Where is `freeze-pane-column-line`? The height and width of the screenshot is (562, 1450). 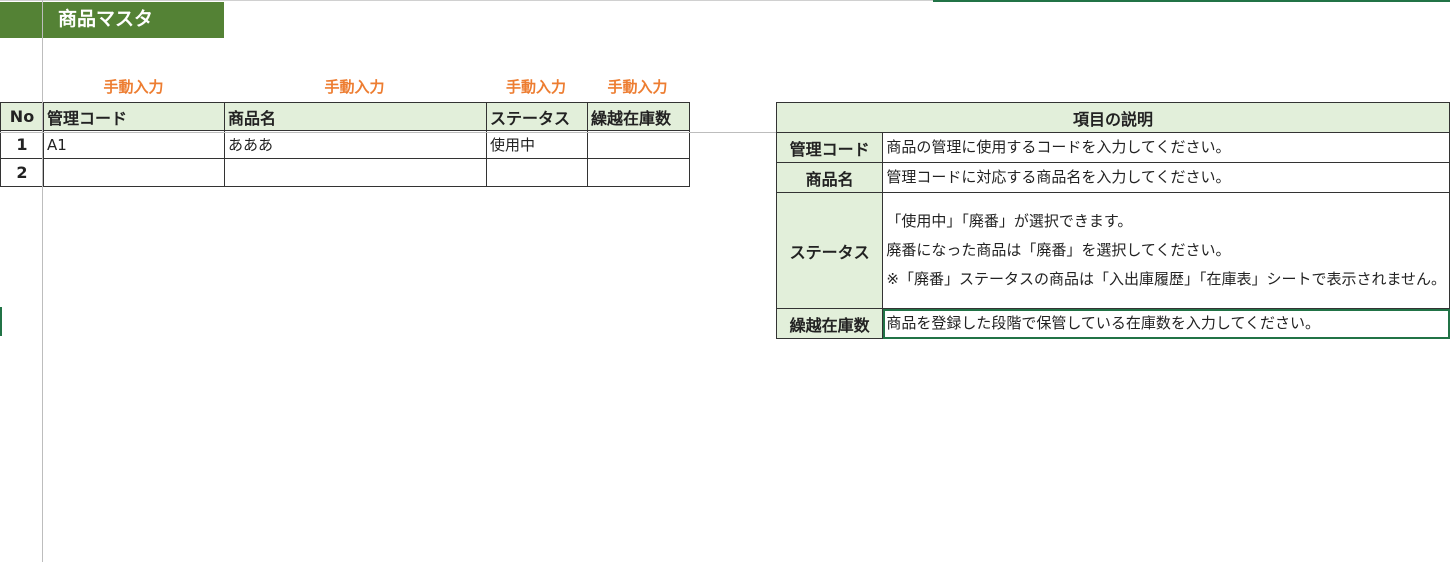
freeze-pane-column-line is located at coordinates (42, 281).